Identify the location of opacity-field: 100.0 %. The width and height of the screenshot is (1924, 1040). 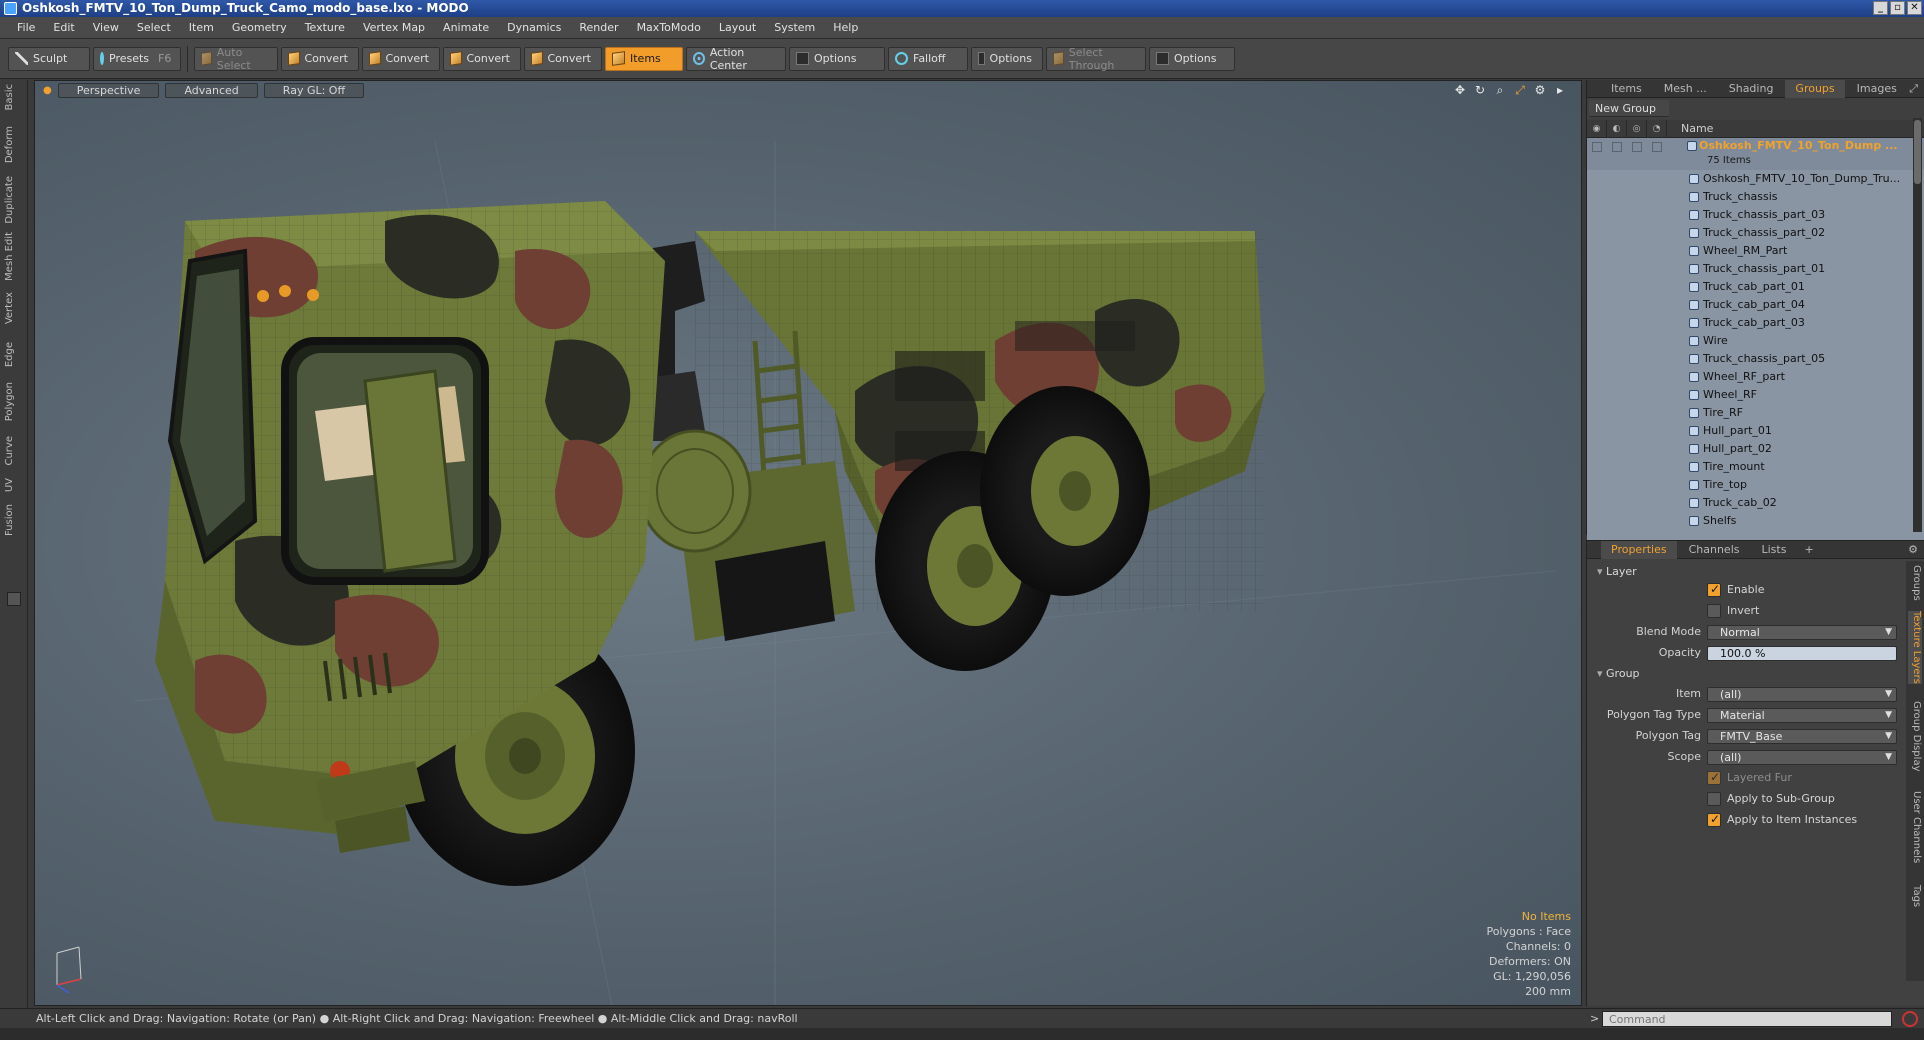
(1802, 653).